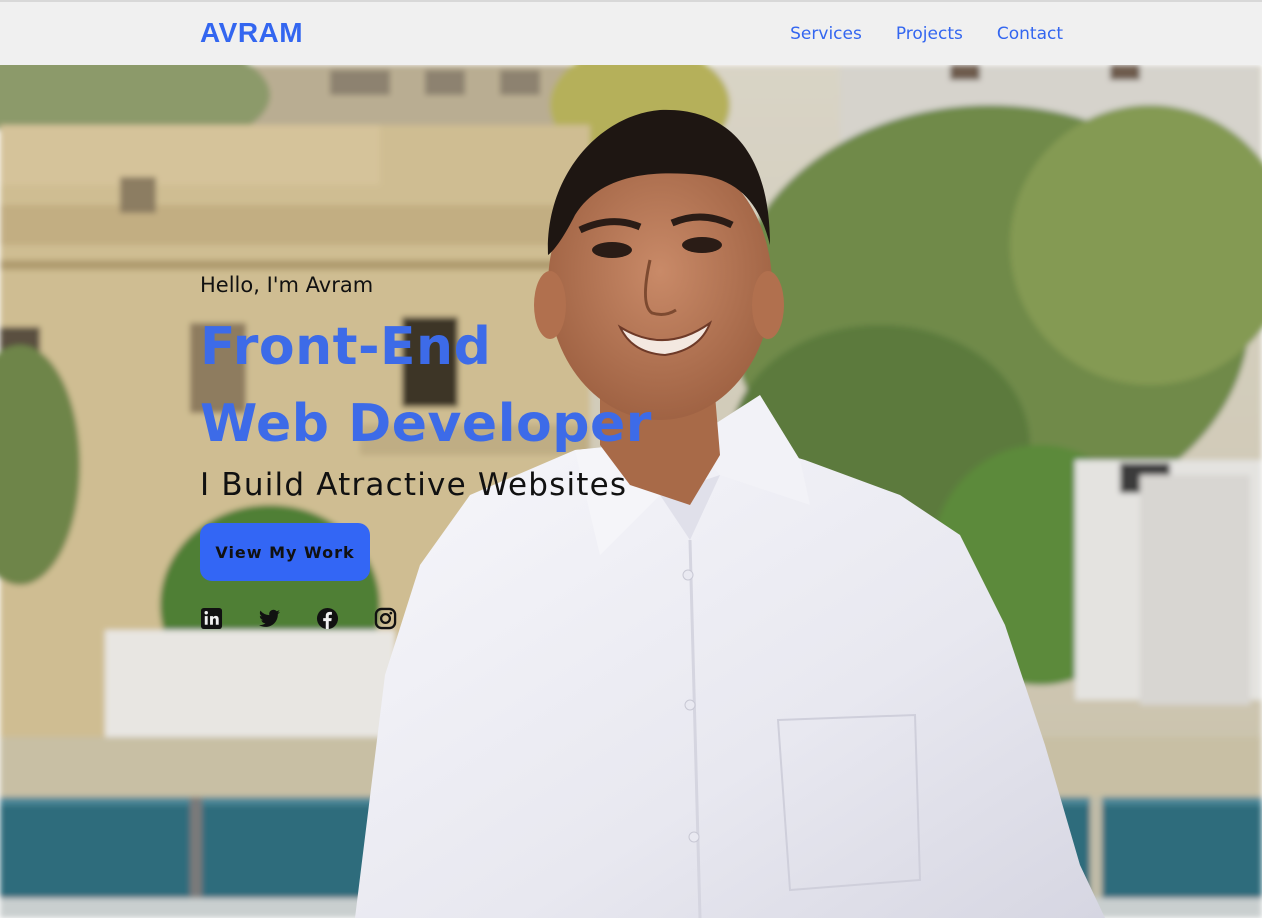 The height and width of the screenshot is (918, 1262). I want to click on instagram-icon, so click(385, 618).